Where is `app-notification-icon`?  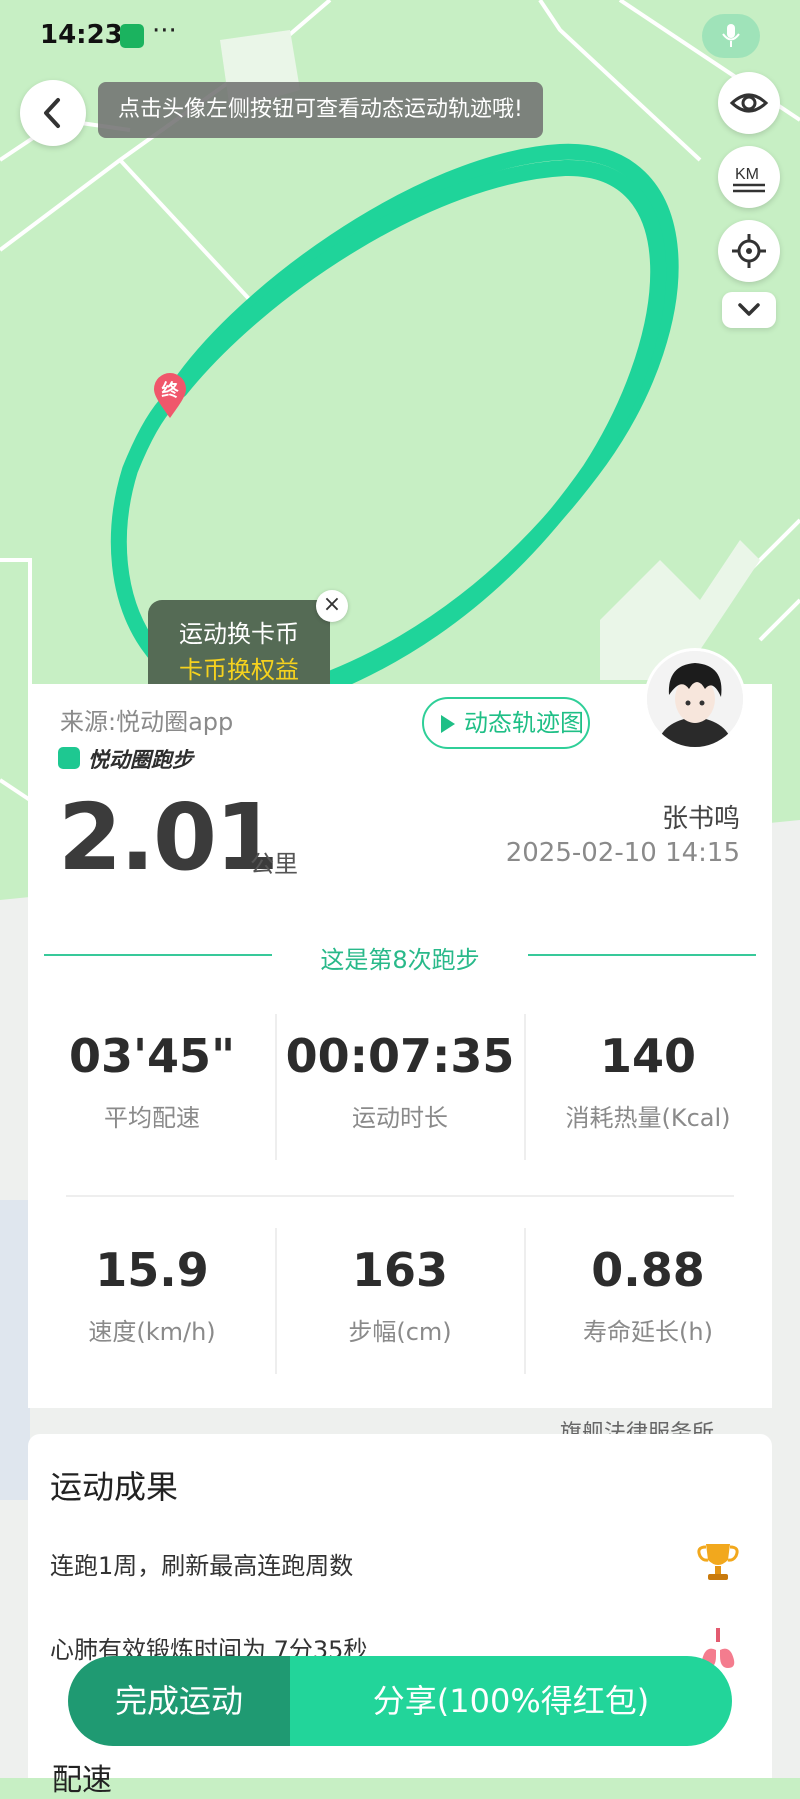 app-notification-icon is located at coordinates (132, 36).